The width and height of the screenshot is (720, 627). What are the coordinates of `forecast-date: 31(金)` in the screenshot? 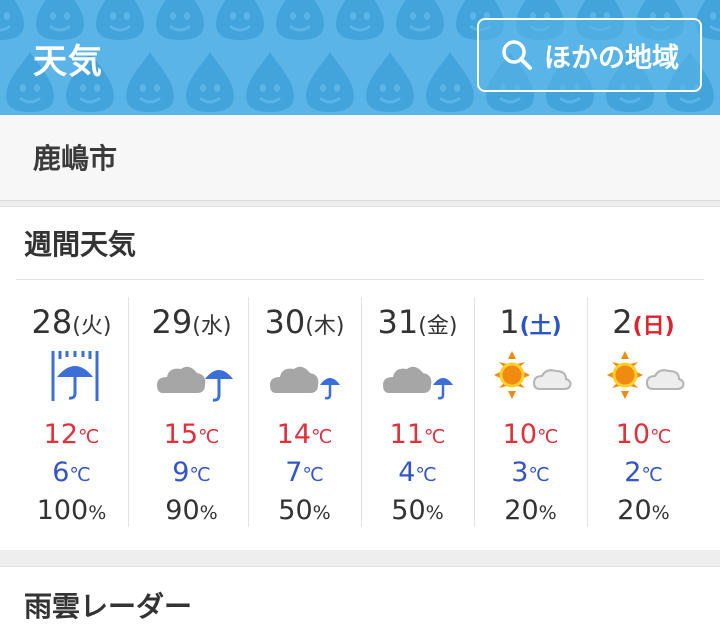 It's located at (417, 322).